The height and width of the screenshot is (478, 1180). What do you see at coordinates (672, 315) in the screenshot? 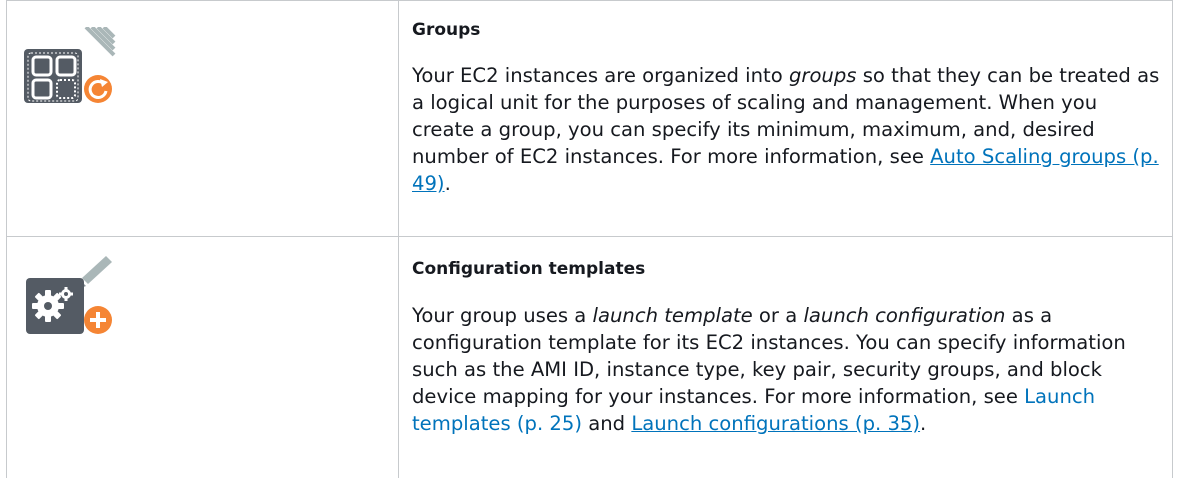
I see `emphasis-term: launch template` at bounding box center [672, 315].